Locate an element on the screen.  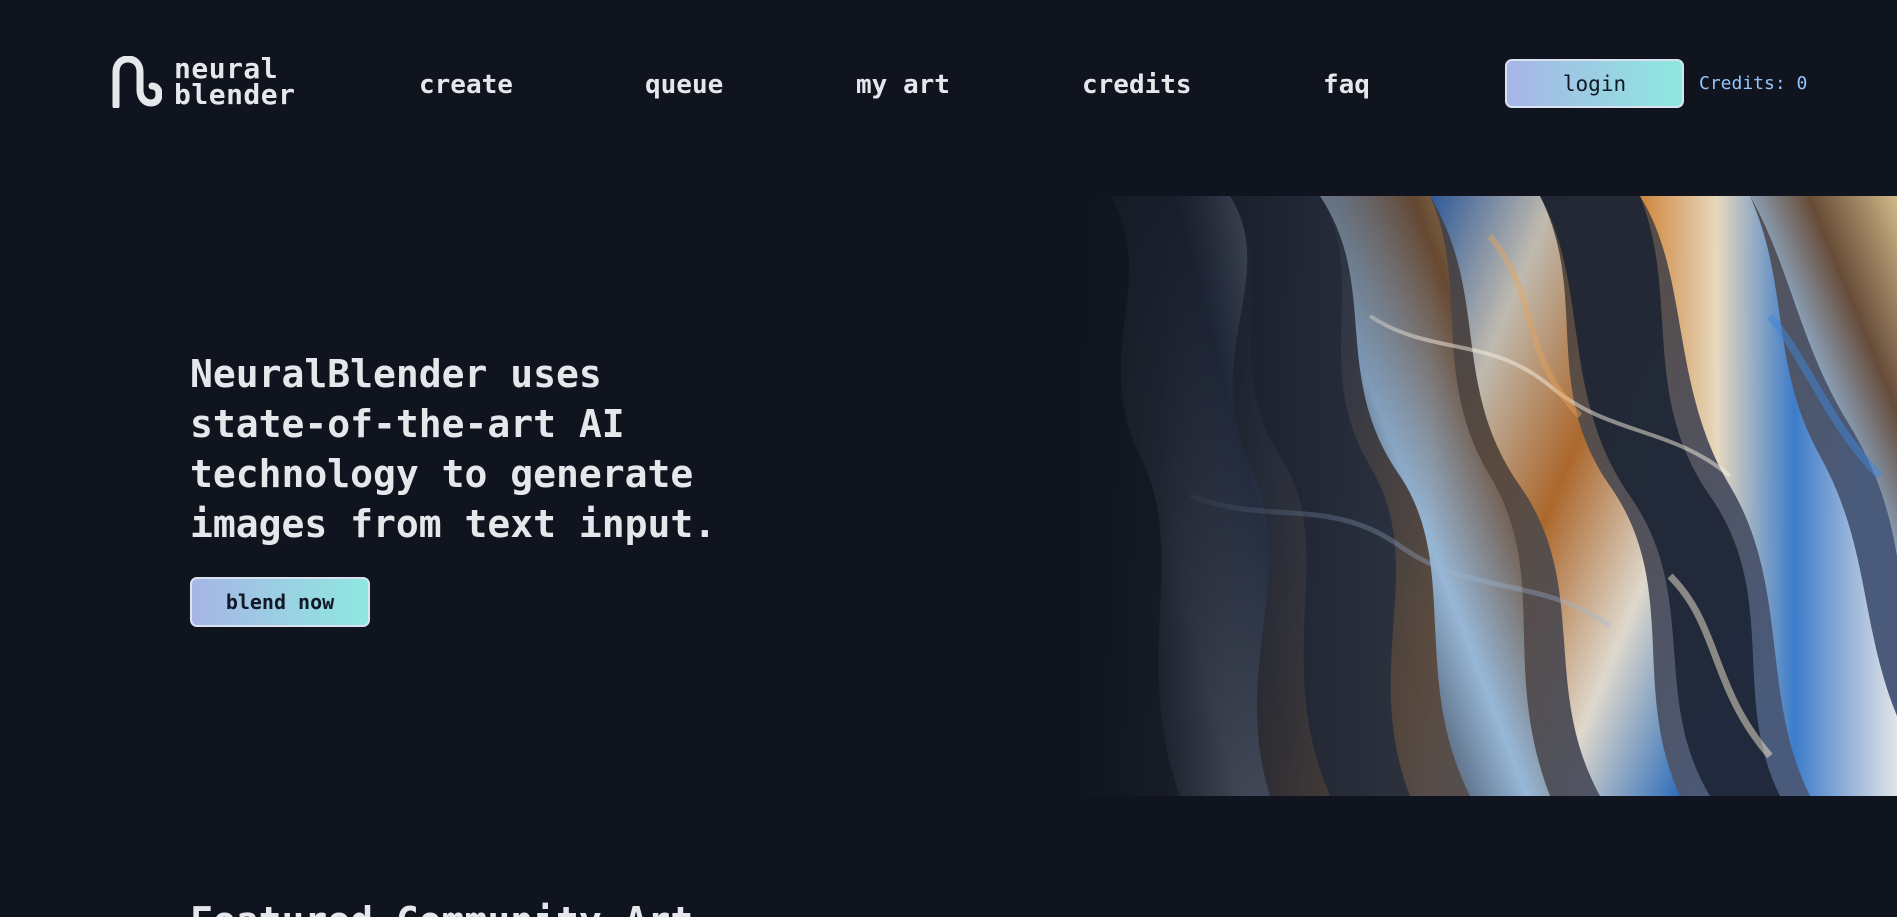
nav-faq: faq is located at coordinates (1346, 85).